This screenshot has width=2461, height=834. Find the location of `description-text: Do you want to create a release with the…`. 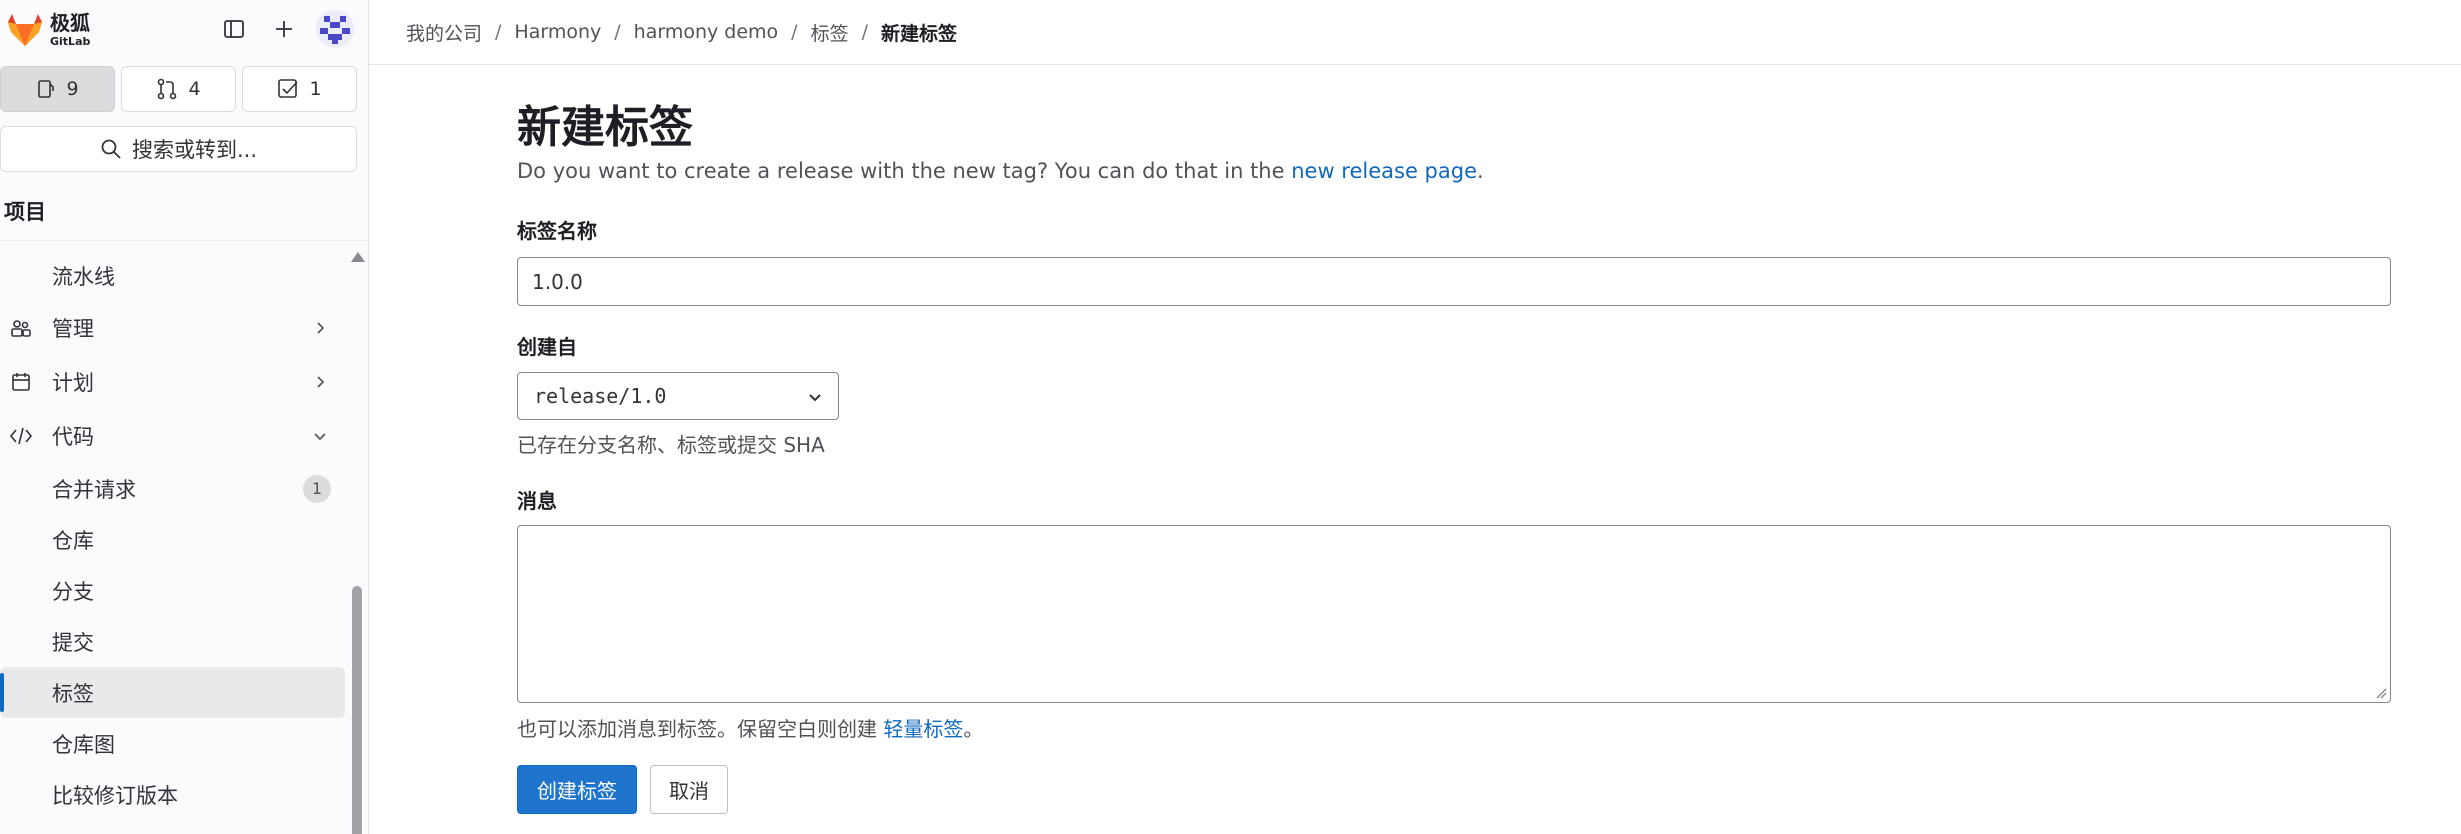

description-text: Do you want to create a release with the… is located at coordinates (904, 171).